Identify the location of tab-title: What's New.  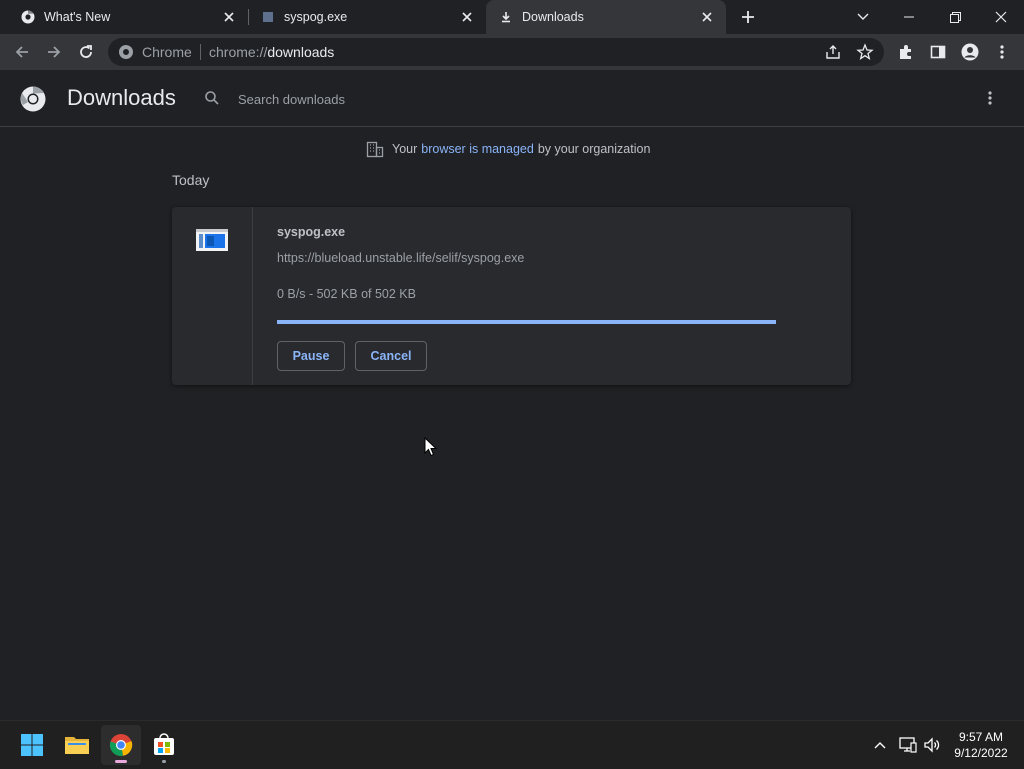
(77, 17).